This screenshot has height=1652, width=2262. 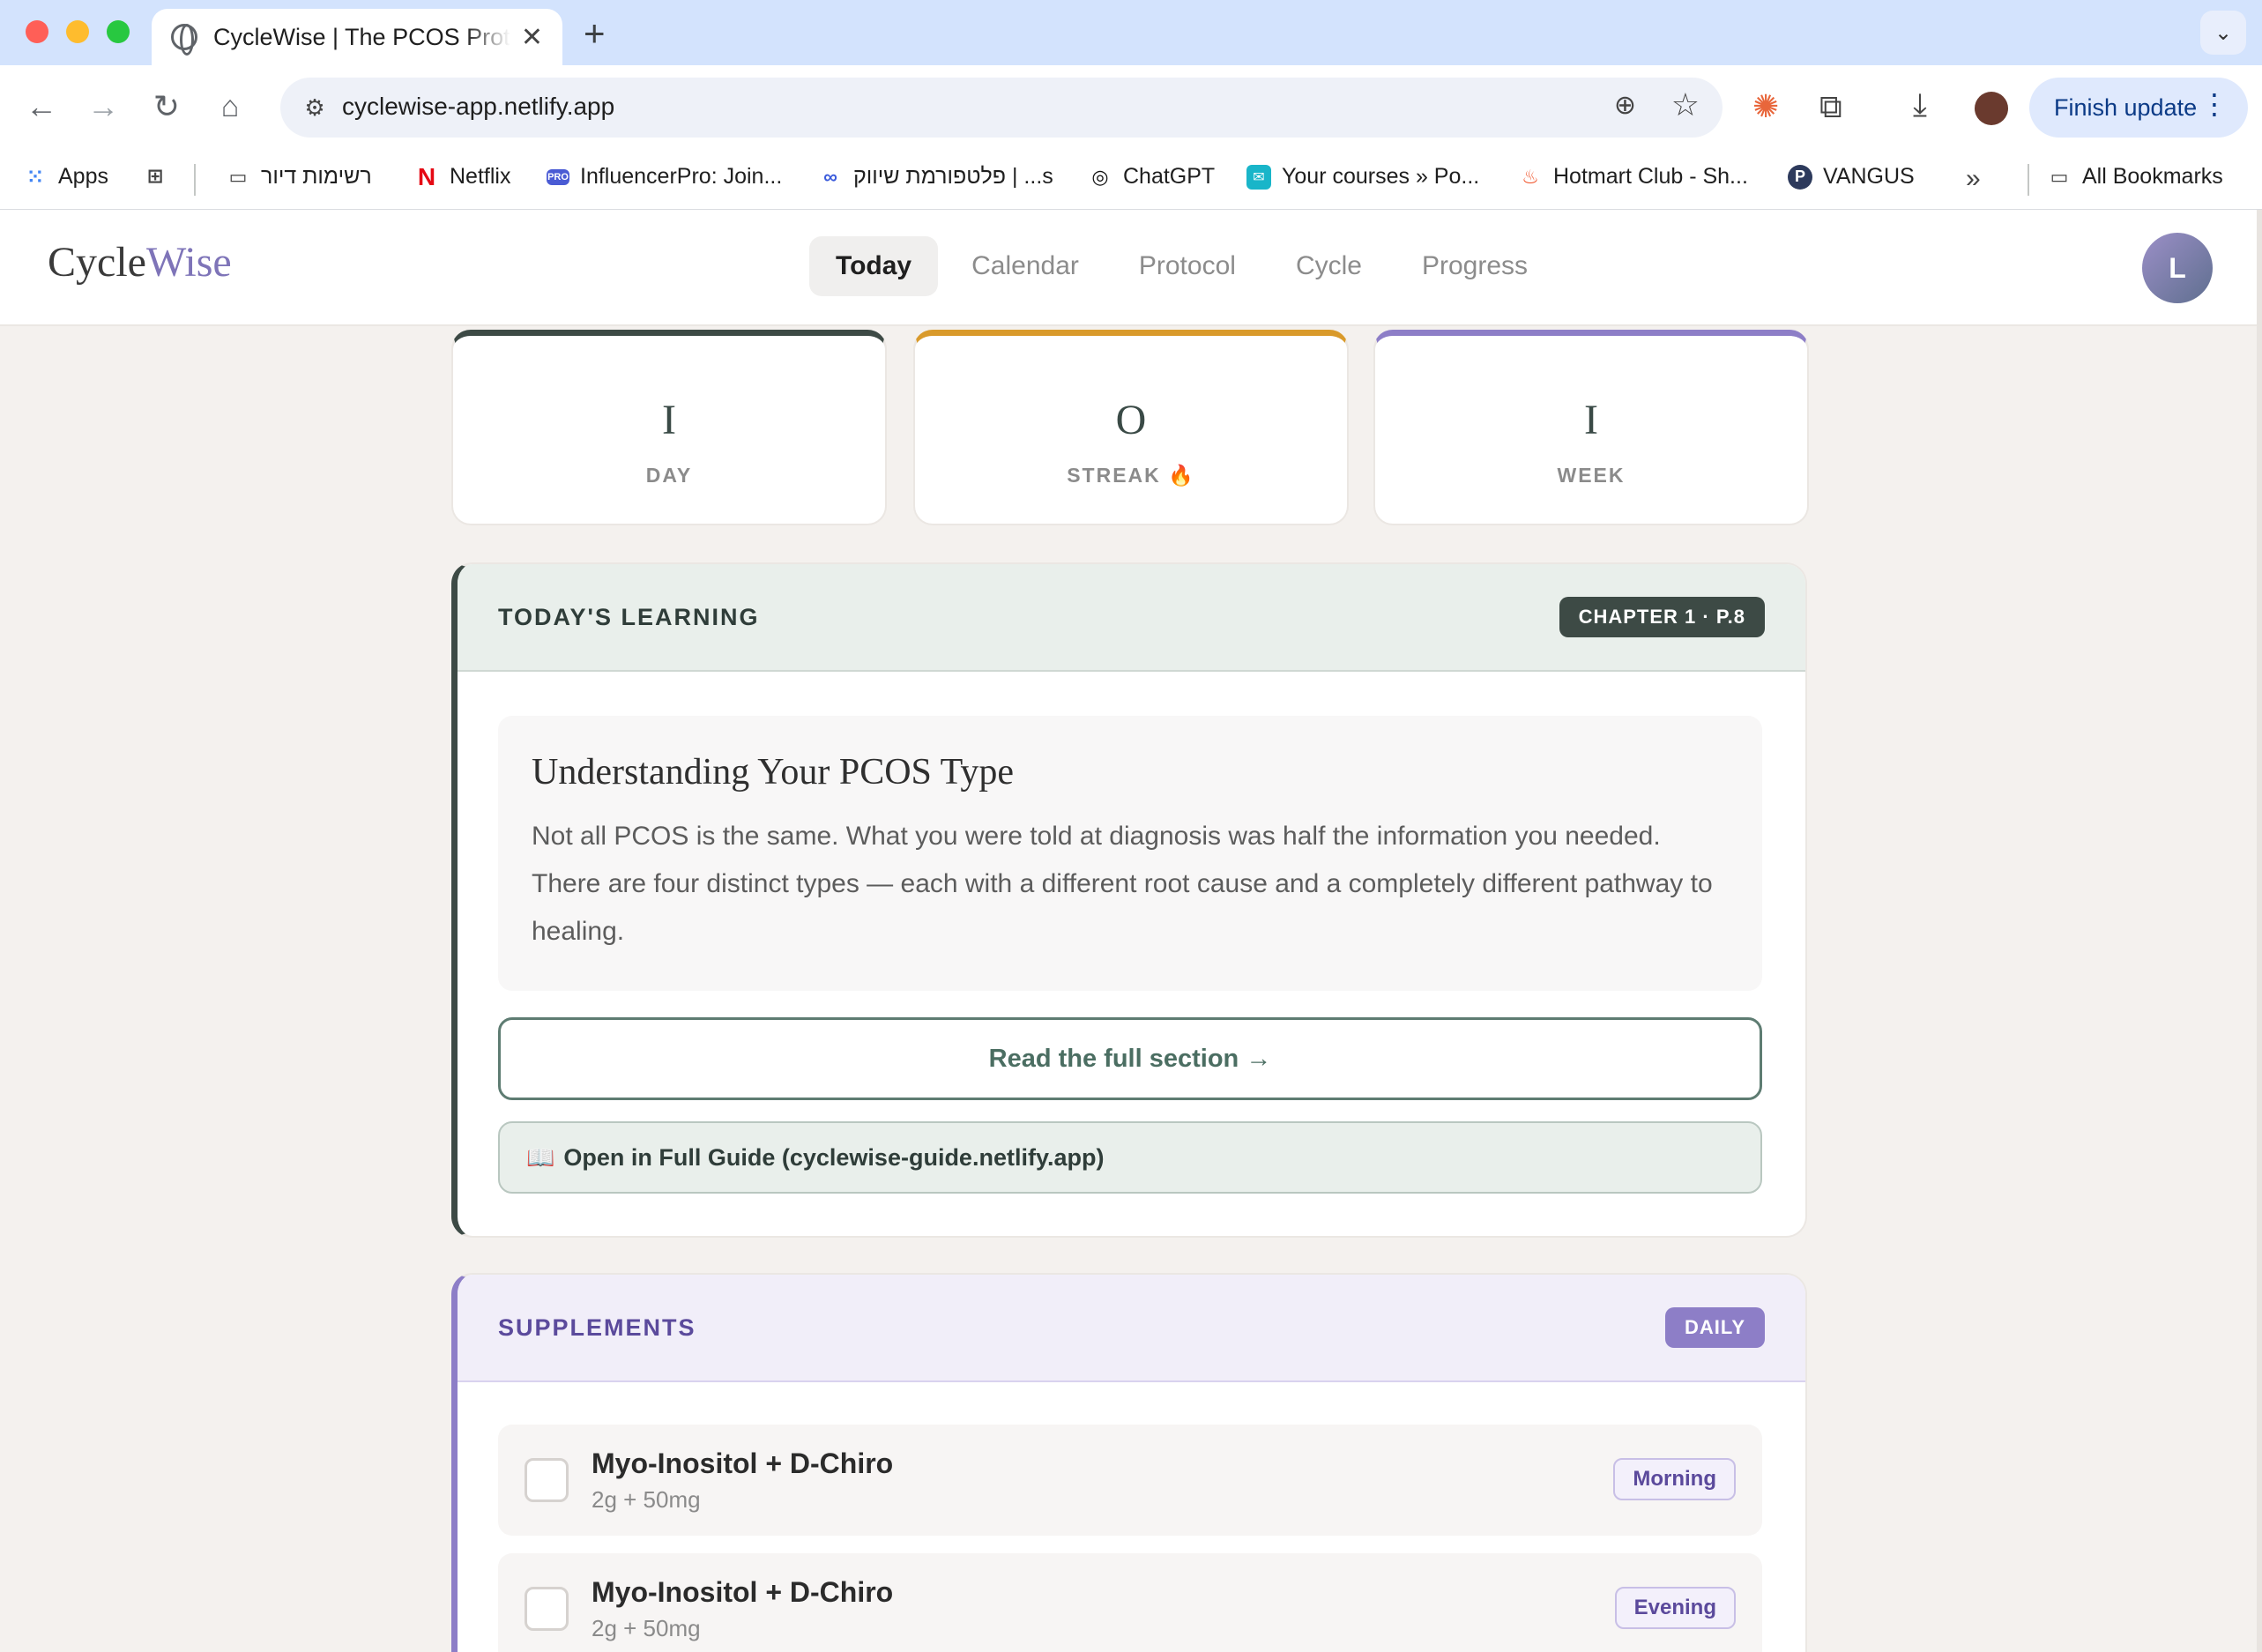 What do you see at coordinates (315, 108) in the screenshot?
I see `site-settings-icon: ⚙` at bounding box center [315, 108].